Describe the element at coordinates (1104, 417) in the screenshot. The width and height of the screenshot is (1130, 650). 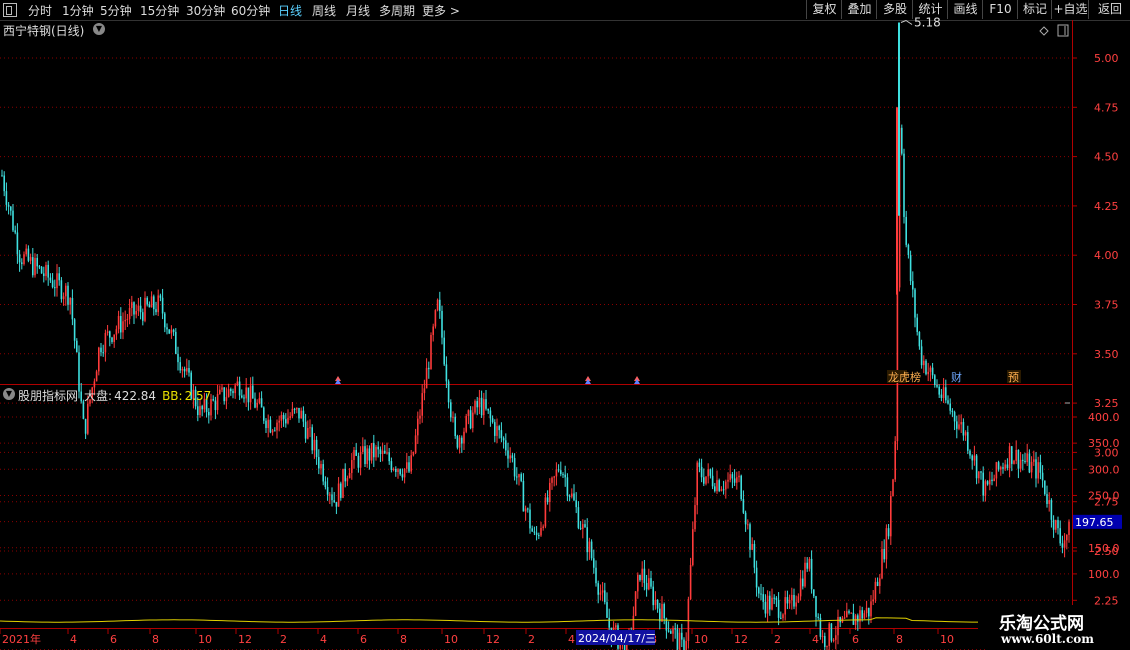
I see `indicator-tick-label: 400.0` at that location.